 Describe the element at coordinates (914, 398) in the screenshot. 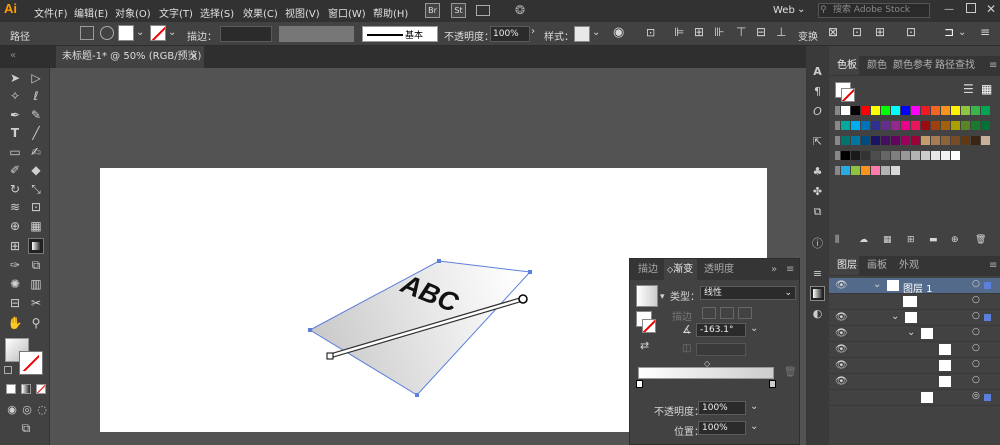

I see `layer-row-8: ◎` at that location.